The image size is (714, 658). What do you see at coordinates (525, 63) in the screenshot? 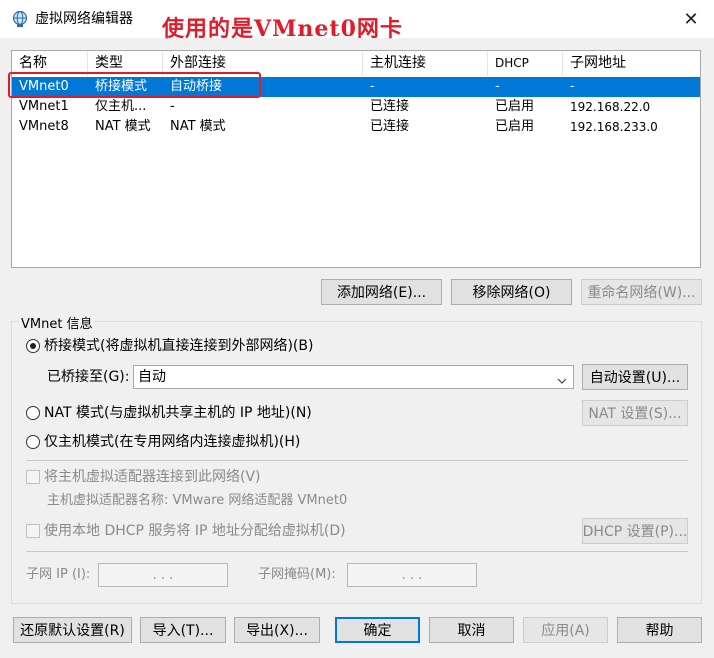
I see `column-header-dhcp: DHCP` at bounding box center [525, 63].